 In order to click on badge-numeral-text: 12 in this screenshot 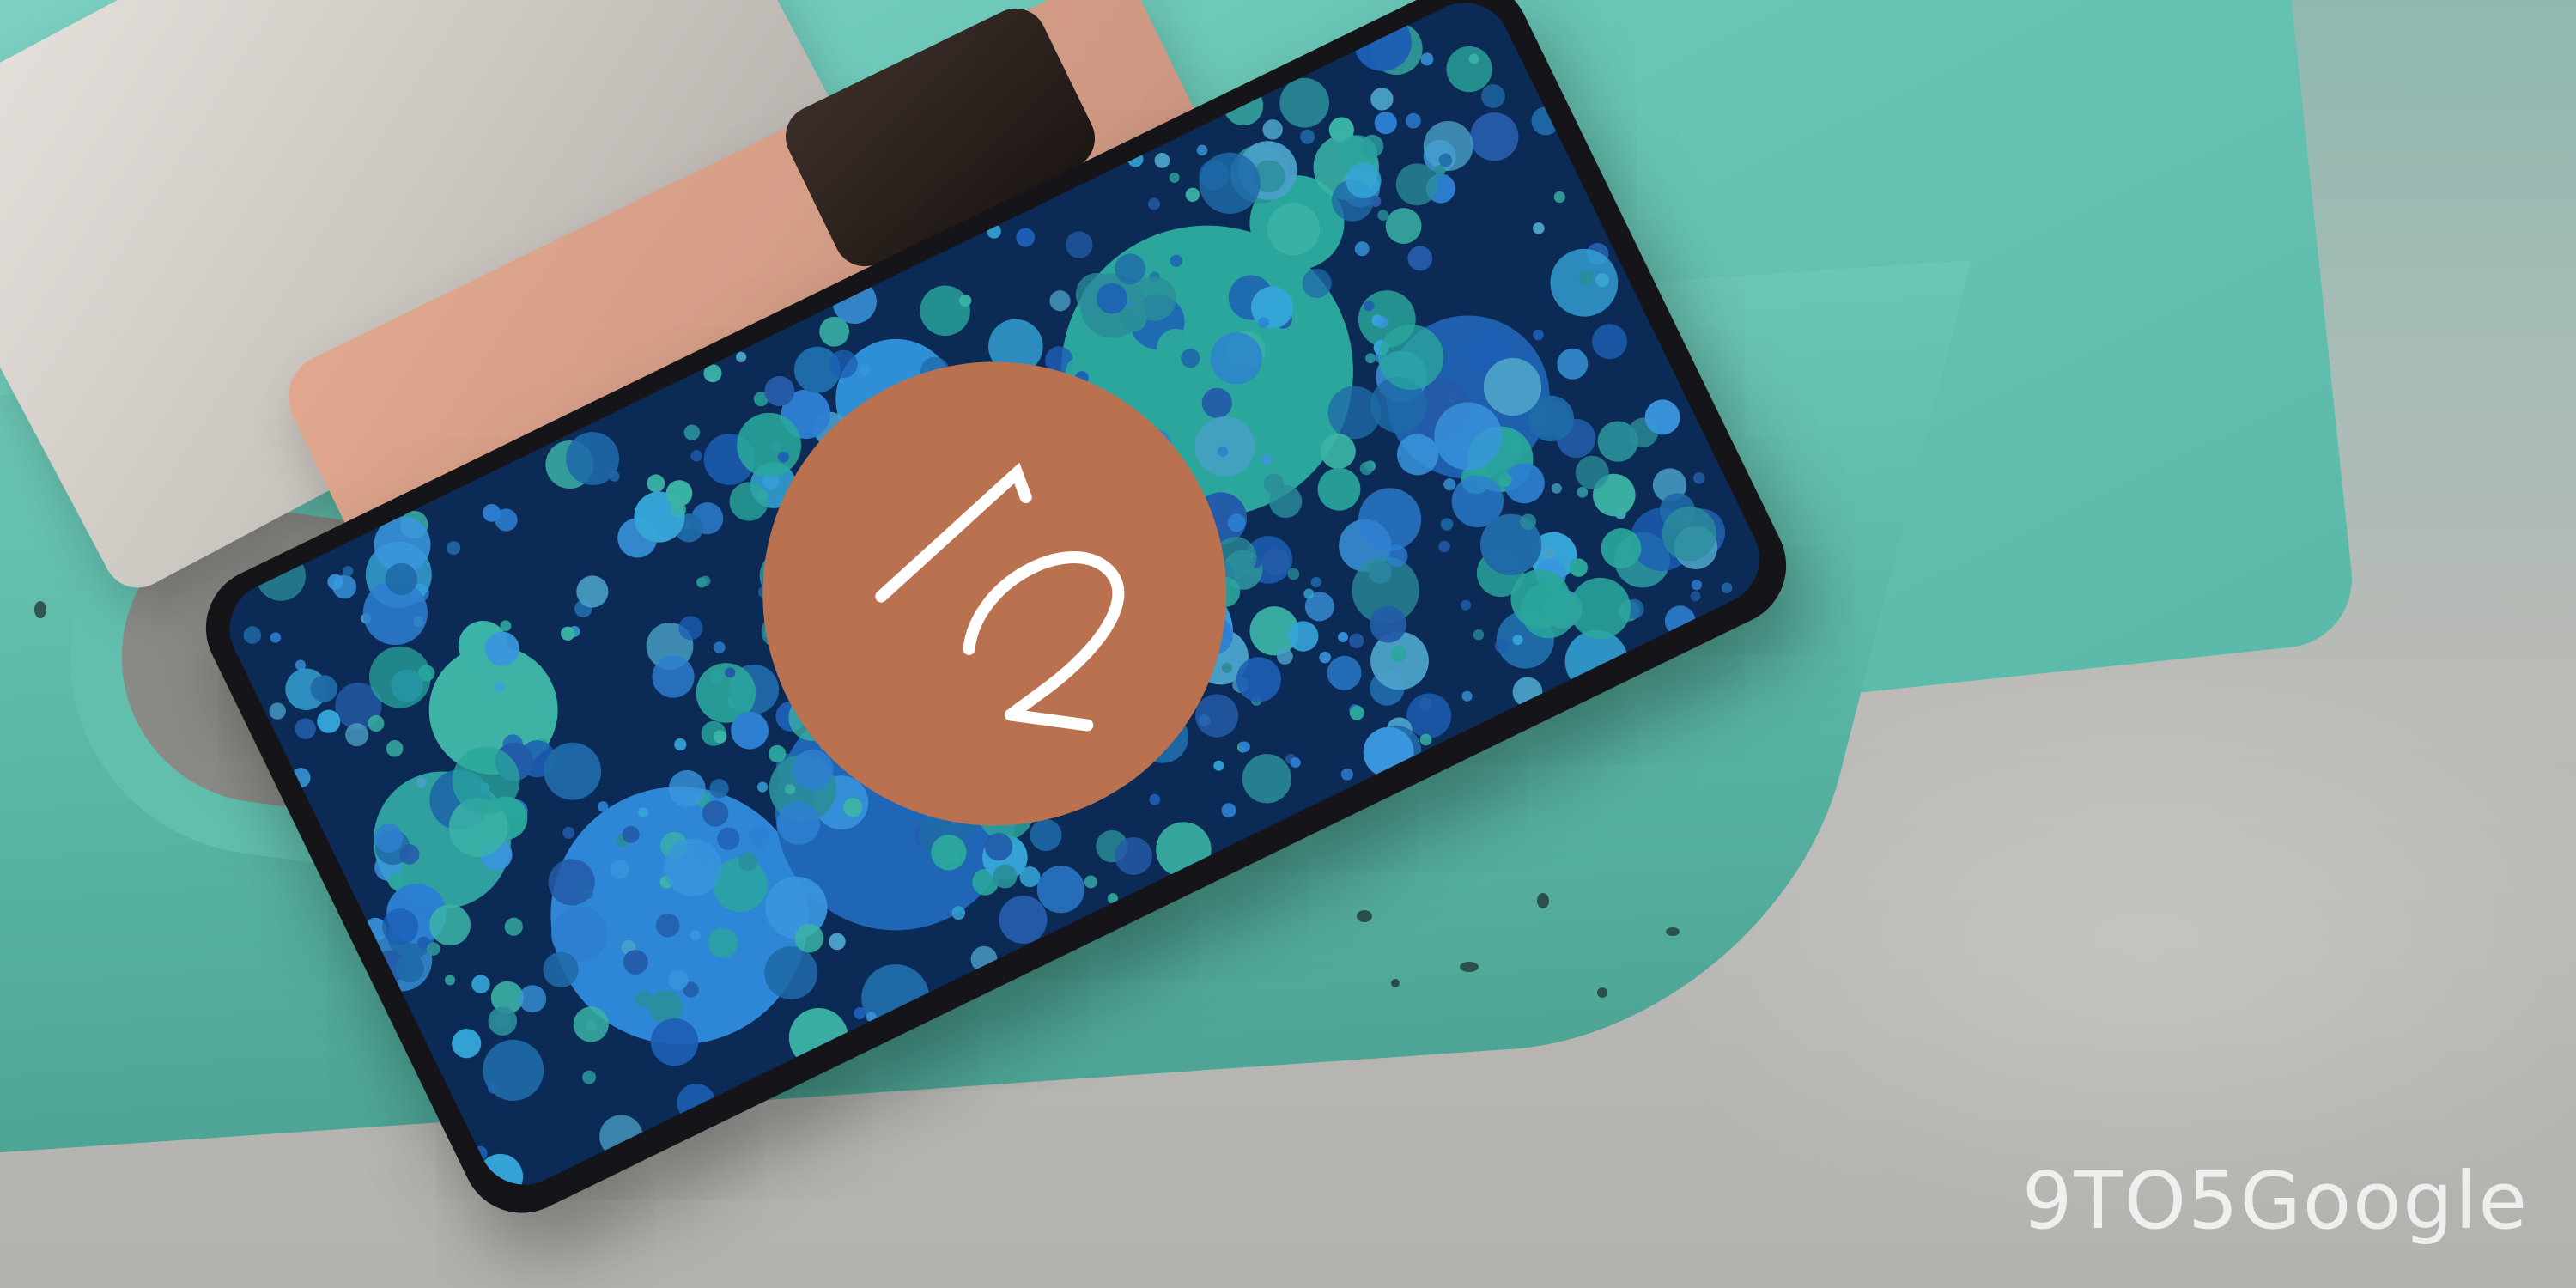, I will do `click(1005, 614)`.